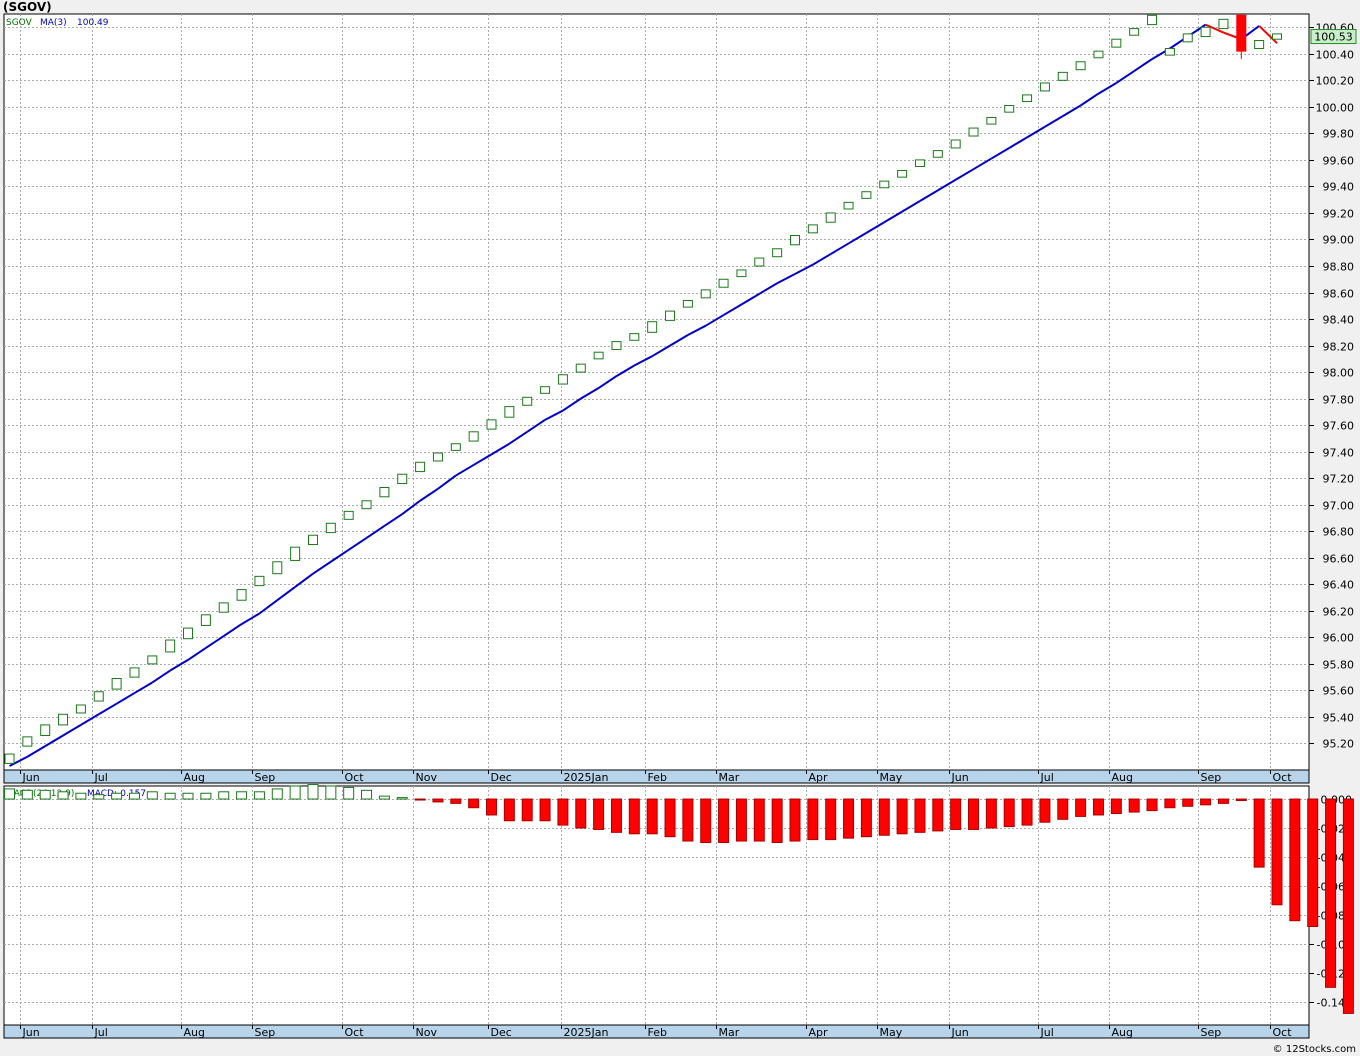  Describe the element at coordinates (501, 777) in the screenshot. I see `price-x-tick-label: Dec` at that location.